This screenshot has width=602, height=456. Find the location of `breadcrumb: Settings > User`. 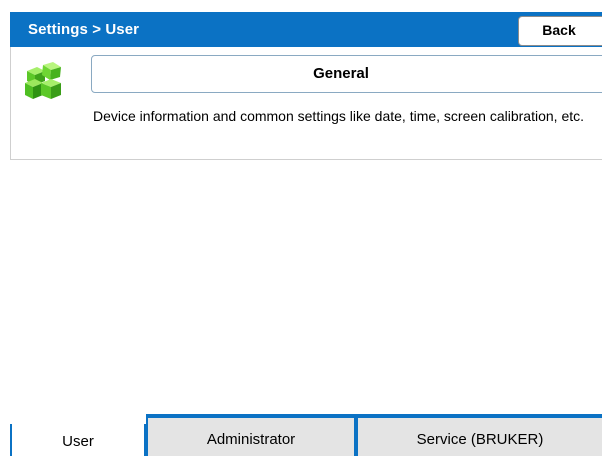

breadcrumb: Settings > User is located at coordinates (84, 29).